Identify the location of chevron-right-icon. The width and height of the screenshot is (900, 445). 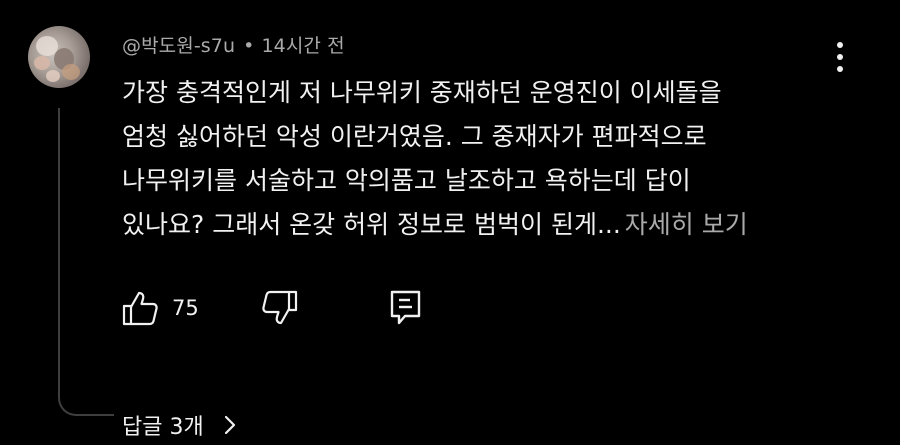
(230, 428).